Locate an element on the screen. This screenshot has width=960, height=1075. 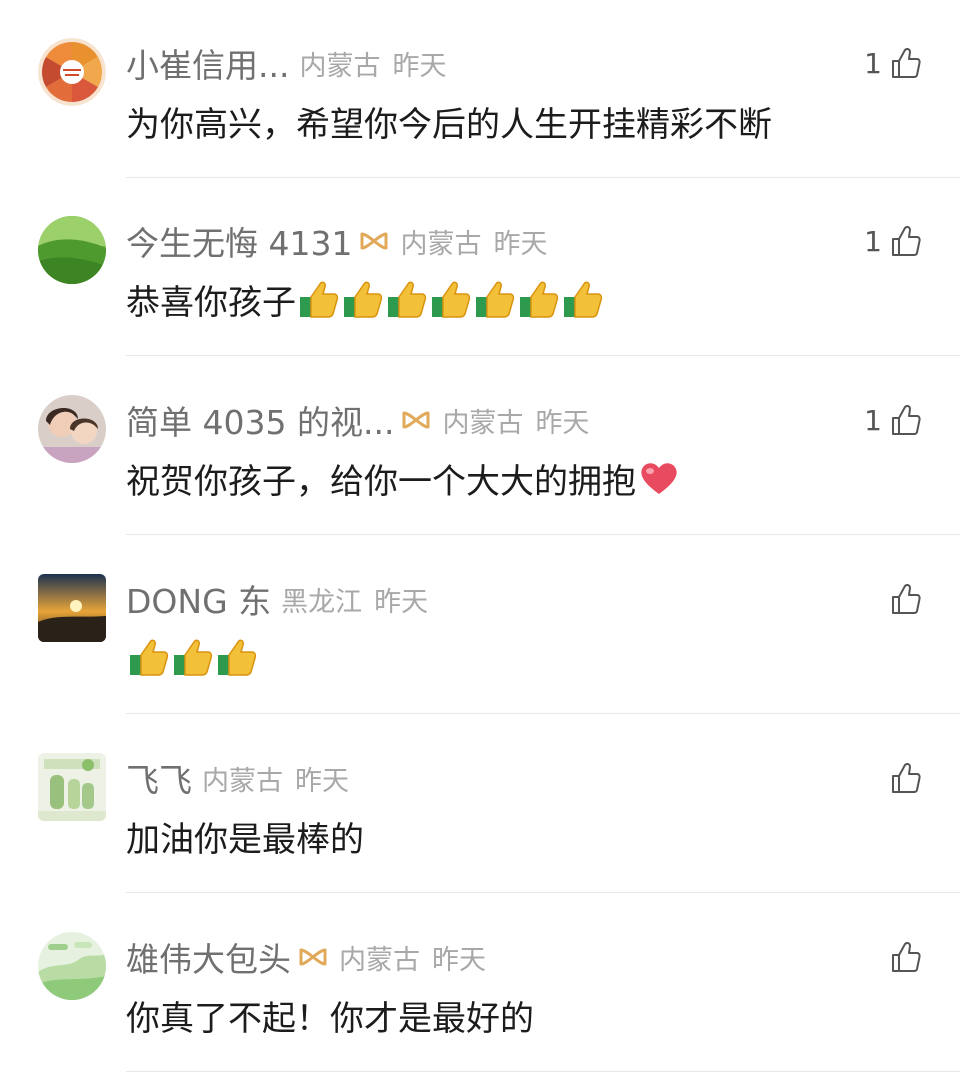
username: DONG 东 is located at coordinates (198, 599).